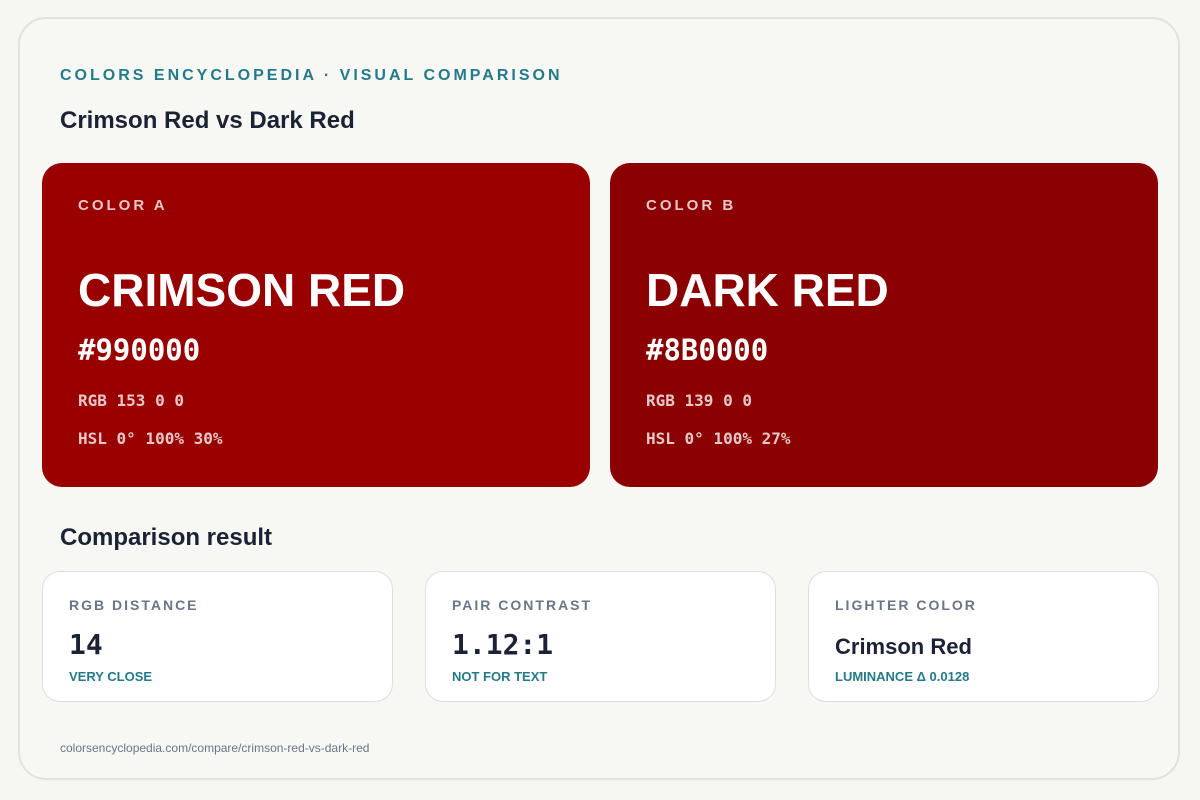 The image size is (1200, 800). Describe the element at coordinates (600, 636) in the screenshot. I see `metric-card-pair-contrast: PAIR CONTRAST 1.12:1 NOT FOR TEXT` at that location.